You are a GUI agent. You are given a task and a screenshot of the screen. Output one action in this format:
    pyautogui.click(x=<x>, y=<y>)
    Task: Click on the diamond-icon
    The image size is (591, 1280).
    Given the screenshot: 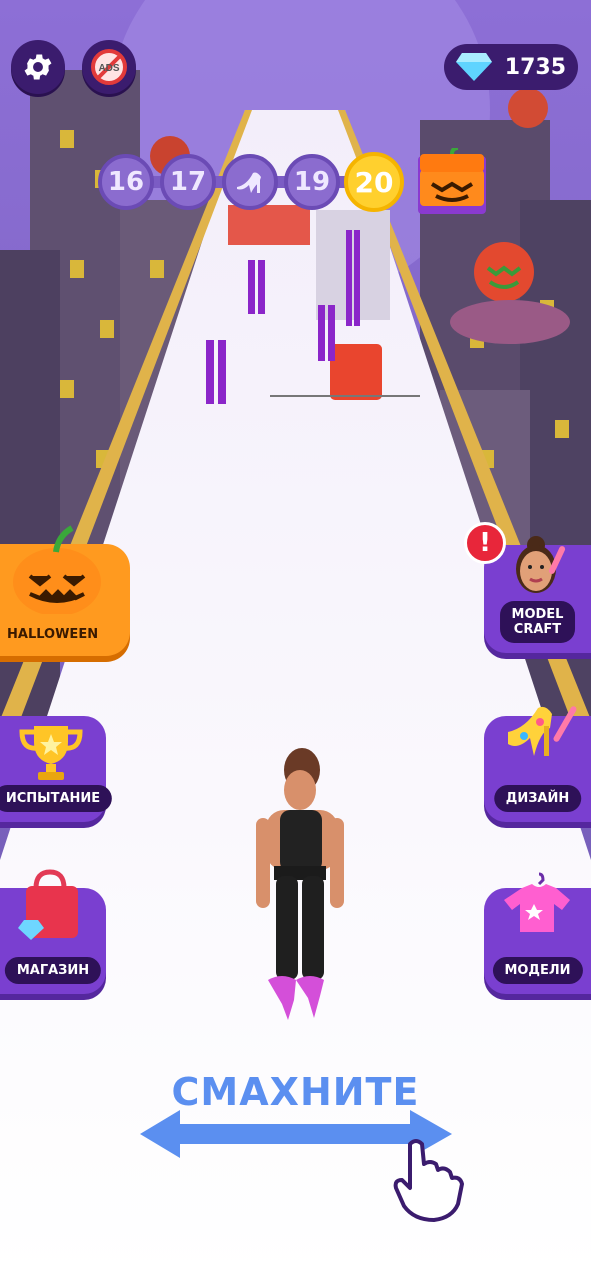 What is the action you would take?
    pyautogui.click(x=474, y=67)
    